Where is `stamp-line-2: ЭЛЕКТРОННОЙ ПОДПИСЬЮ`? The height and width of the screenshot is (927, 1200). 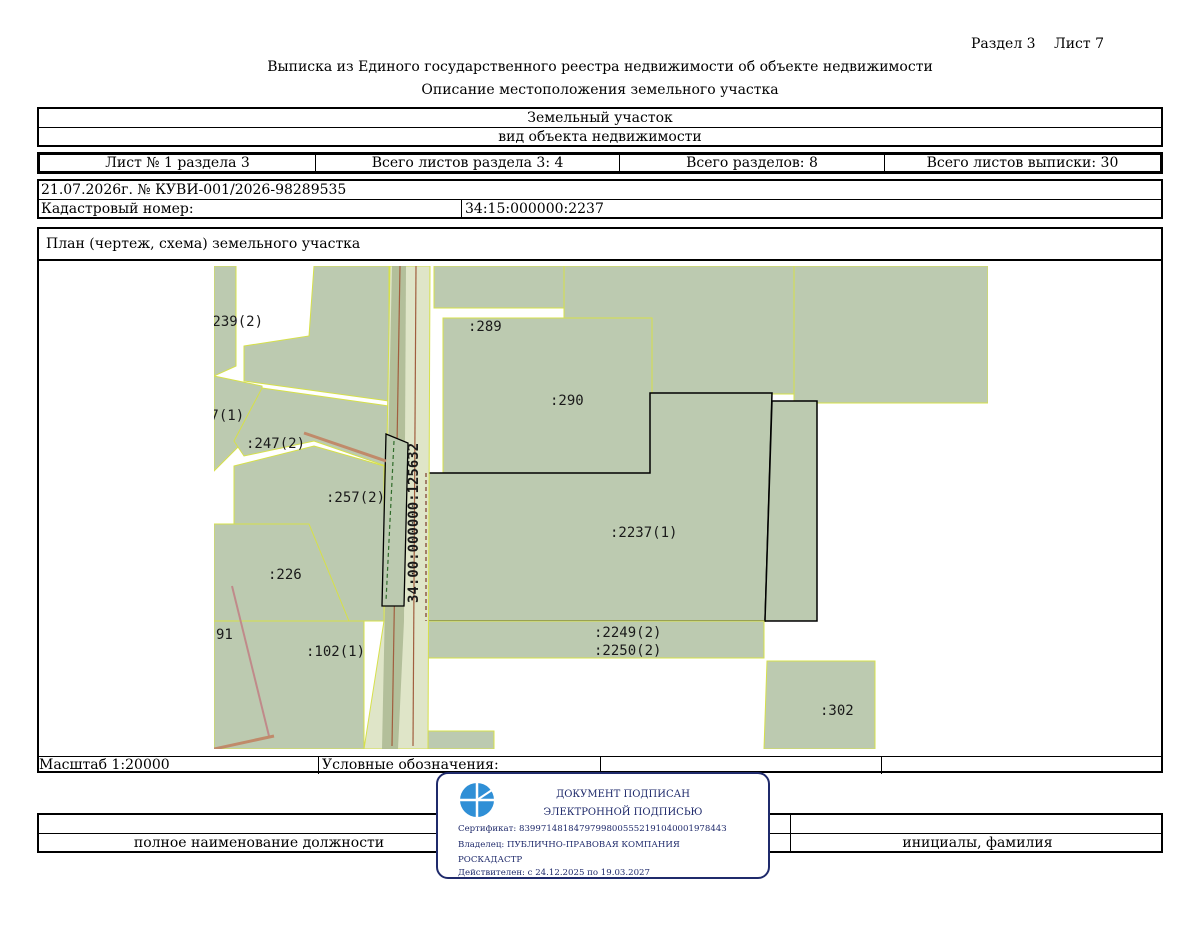 stamp-line-2: ЭЛЕКТРОННОЙ ПОДПИСЬЮ is located at coordinates (623, 812).